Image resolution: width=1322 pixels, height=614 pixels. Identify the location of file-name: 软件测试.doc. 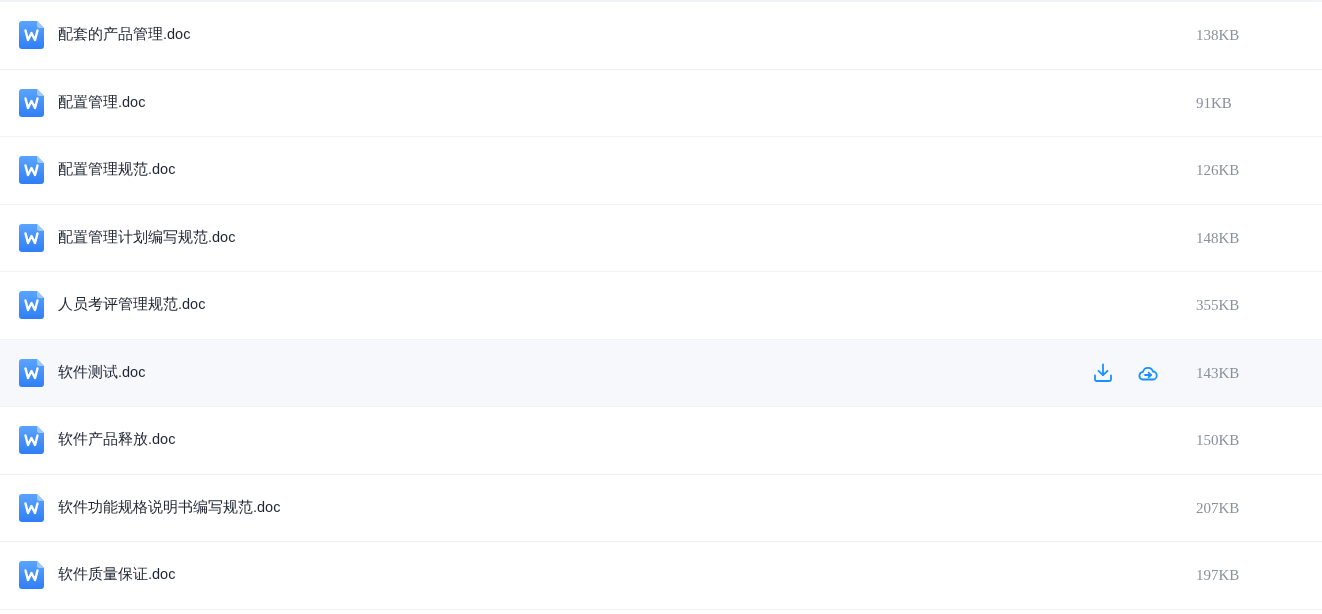
(517, 372).